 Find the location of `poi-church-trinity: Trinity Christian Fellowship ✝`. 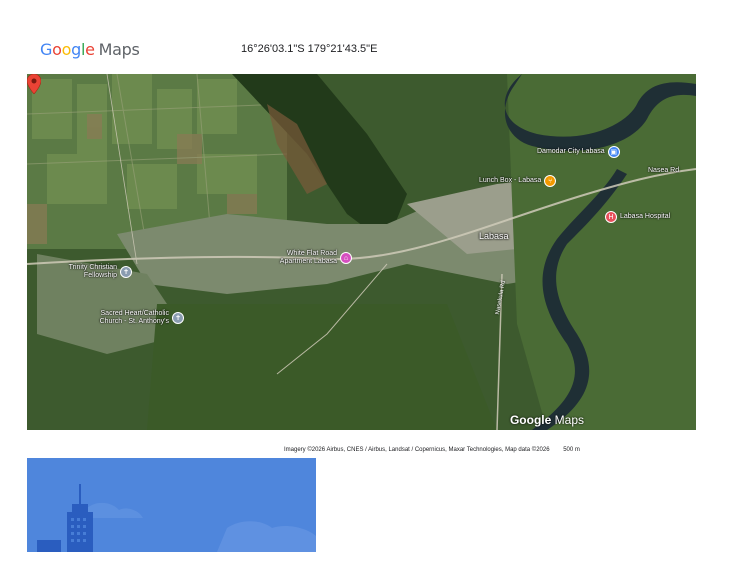

poi-church-trinity: Trinity Christian Fellowship ✝ is located at coordinates (94, 272).